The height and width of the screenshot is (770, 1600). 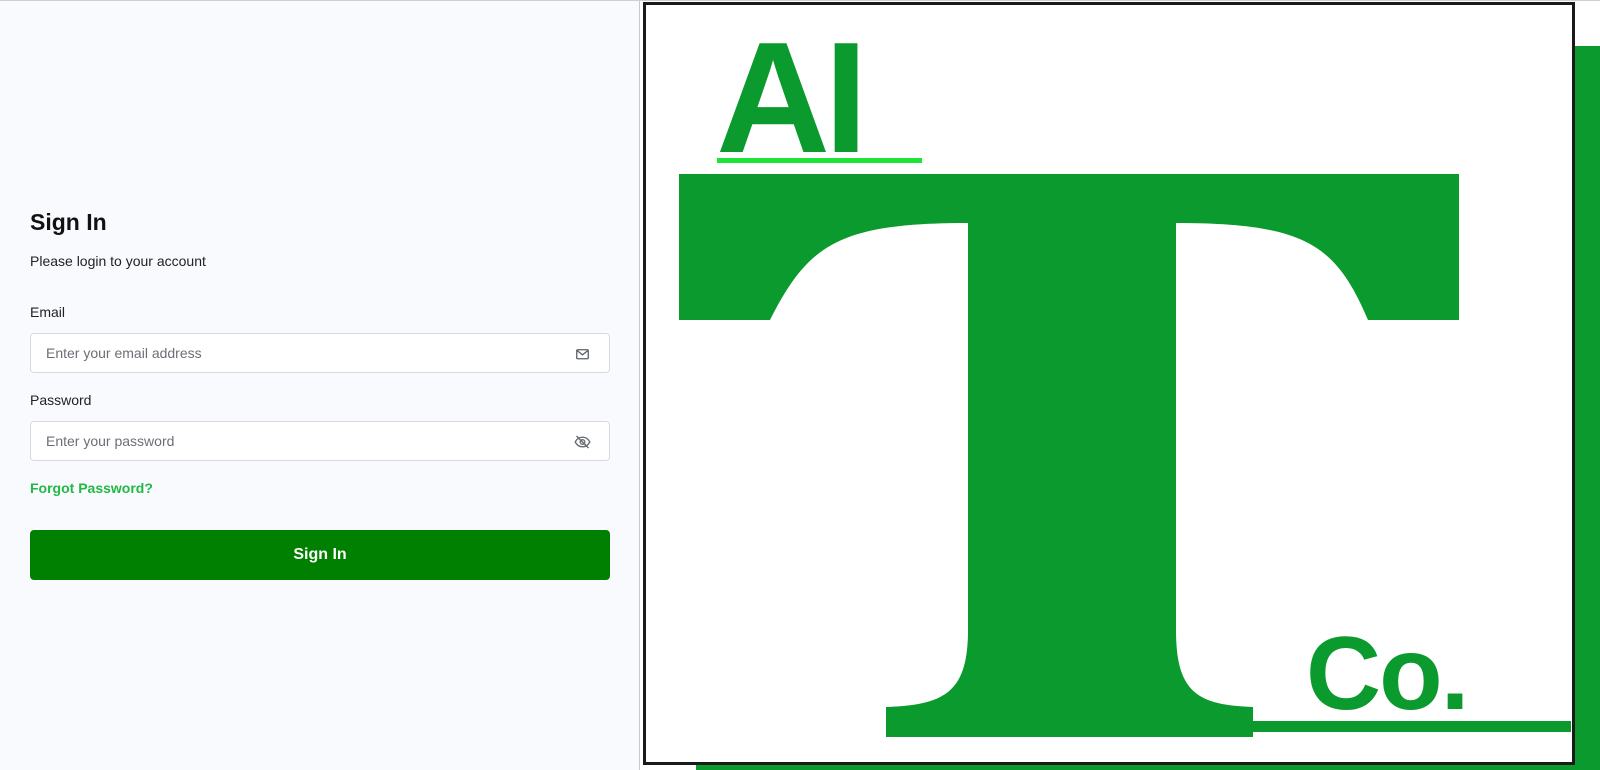 What do you see at coordinates (819, 160) in the screenshot?
I see `logo-underline` at bounding box center [819, 160].